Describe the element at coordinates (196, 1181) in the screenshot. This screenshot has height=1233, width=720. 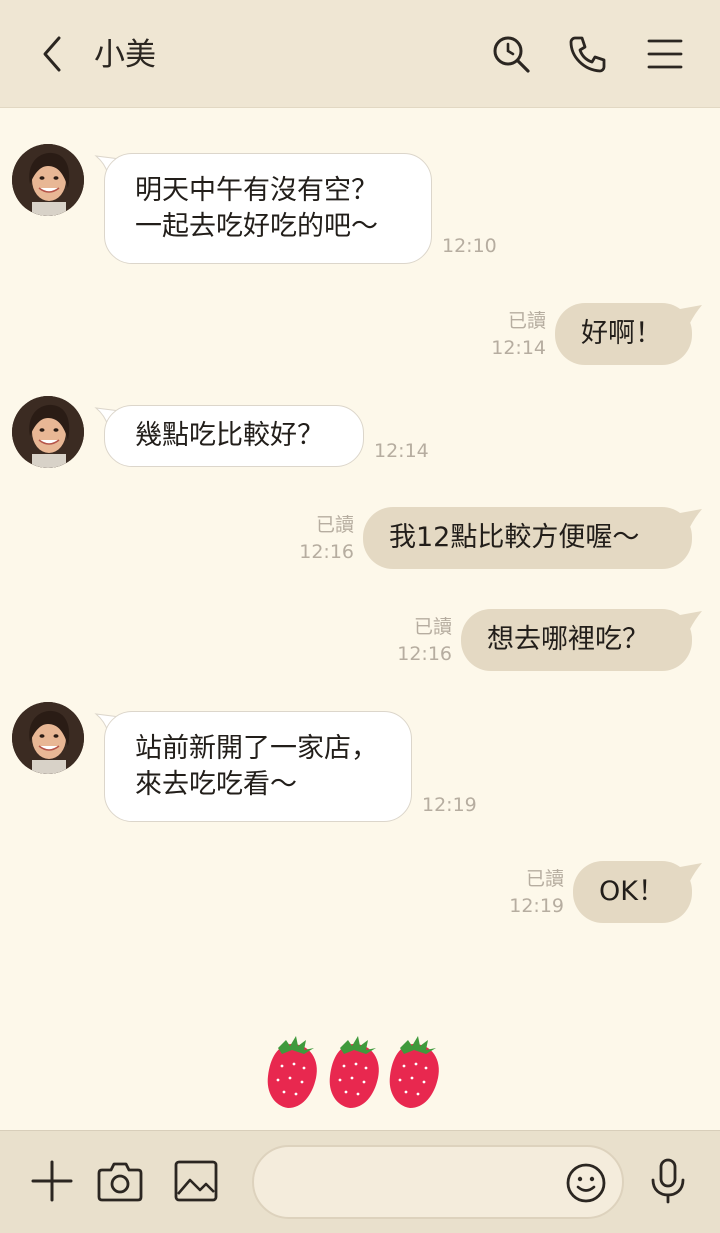
I see `image-icon` at that location.